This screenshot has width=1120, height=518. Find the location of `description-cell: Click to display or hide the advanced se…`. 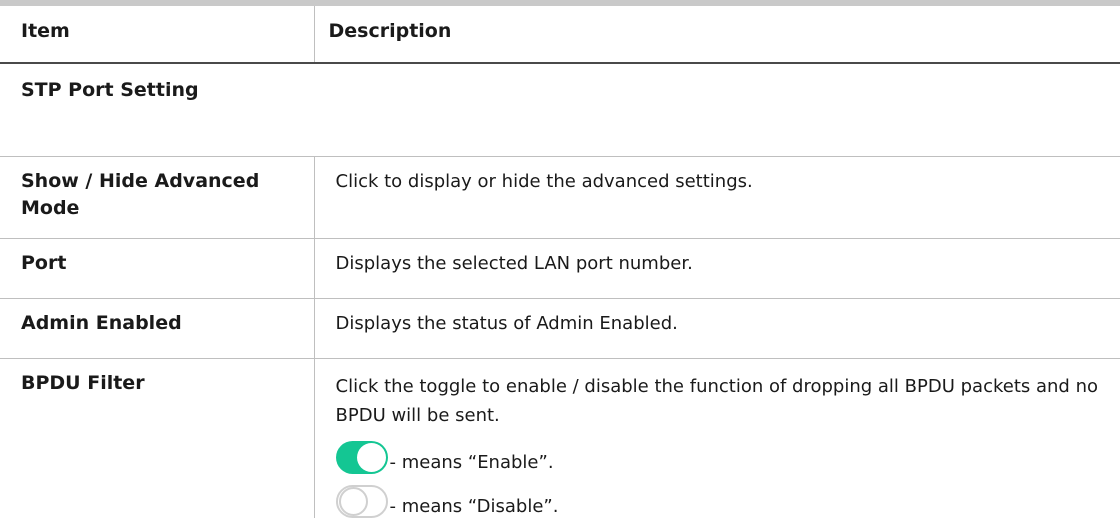

description-cell: Click to display or hide the advanced se… is located at coordinates (717, 197).